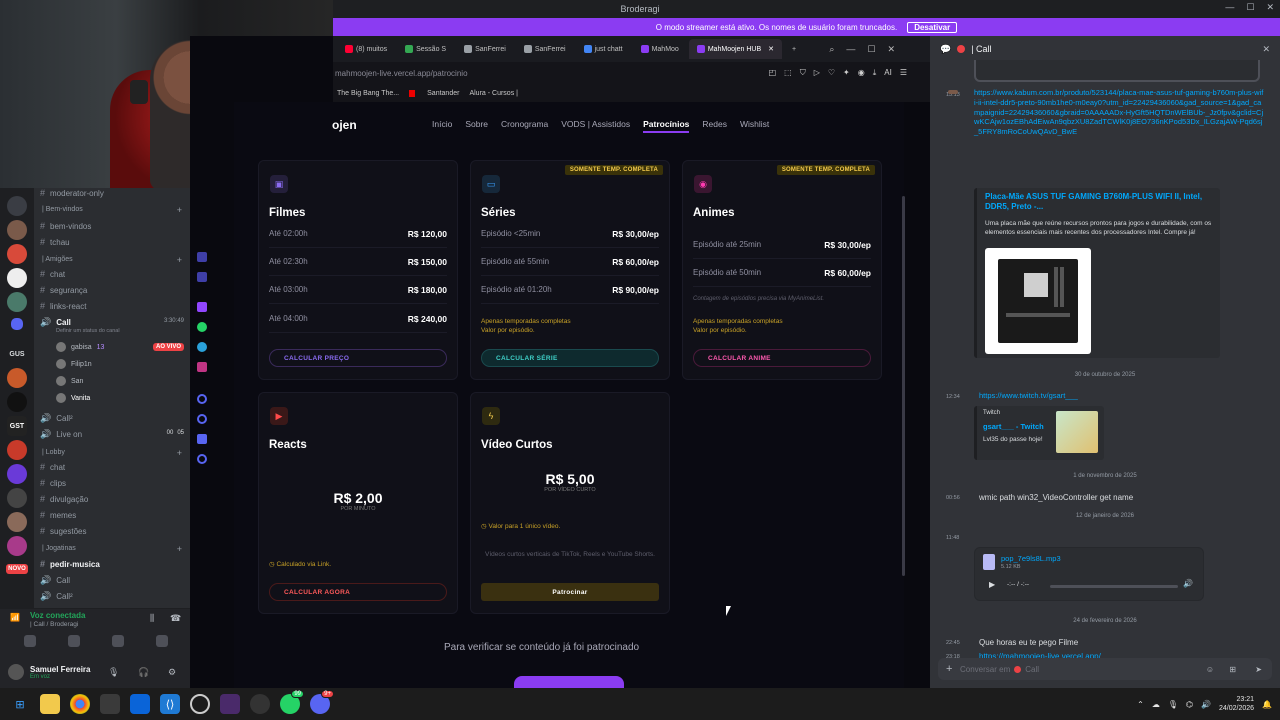 The width and height of the screenshot is (1280, 720). I want to click on chrome-icon, so click(80, 704).